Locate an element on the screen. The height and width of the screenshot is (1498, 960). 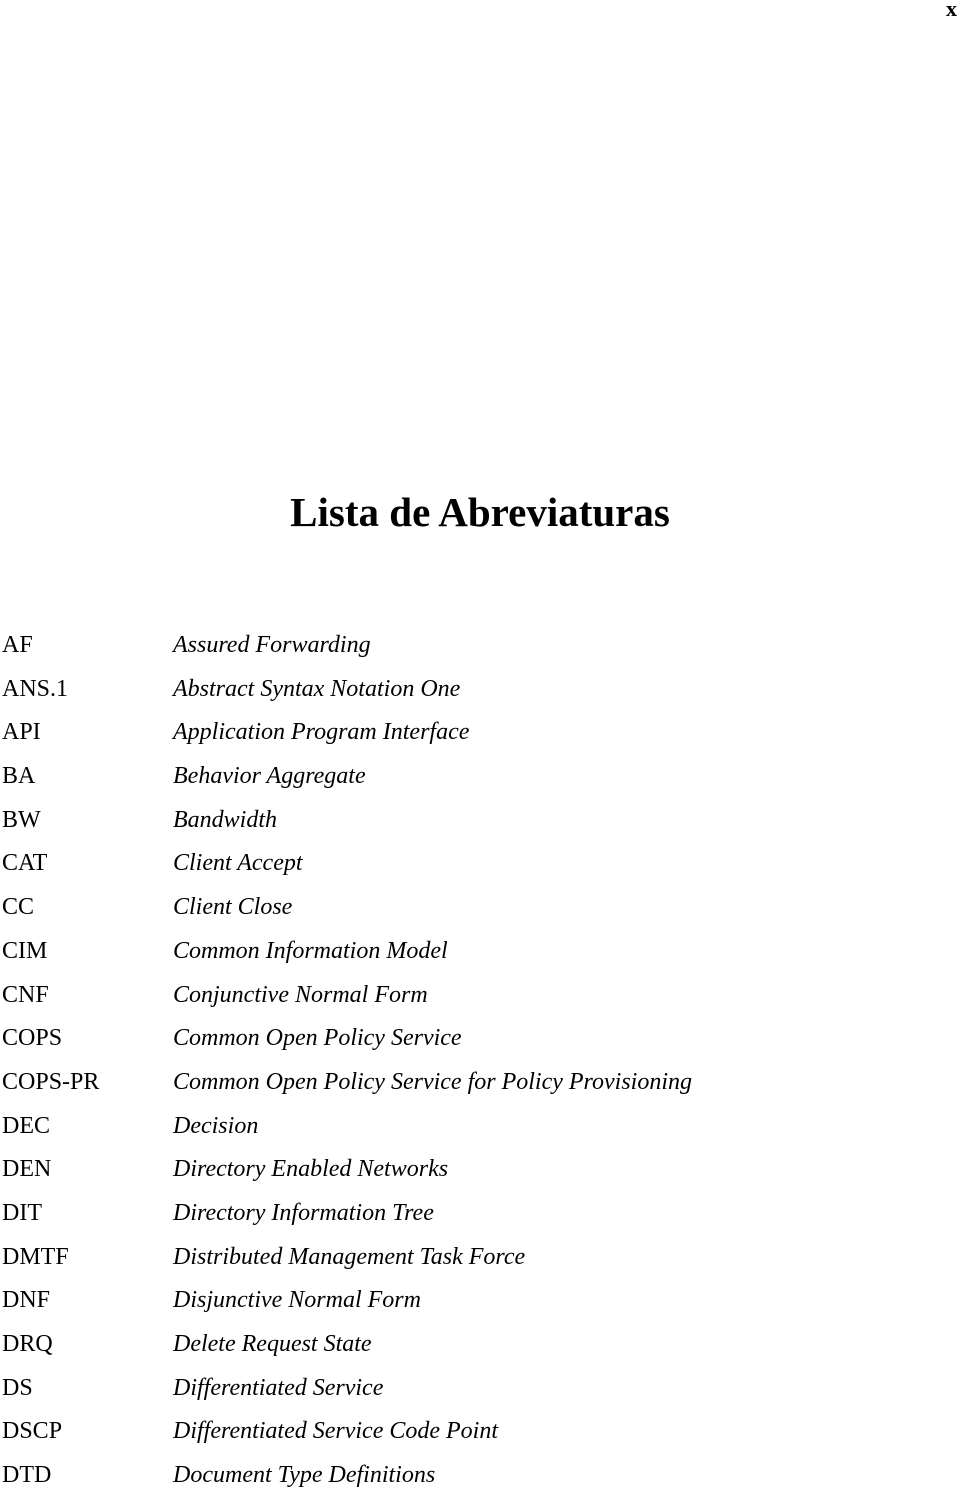
abbreviation-term: COPS is located at coordinates (32, 1038).